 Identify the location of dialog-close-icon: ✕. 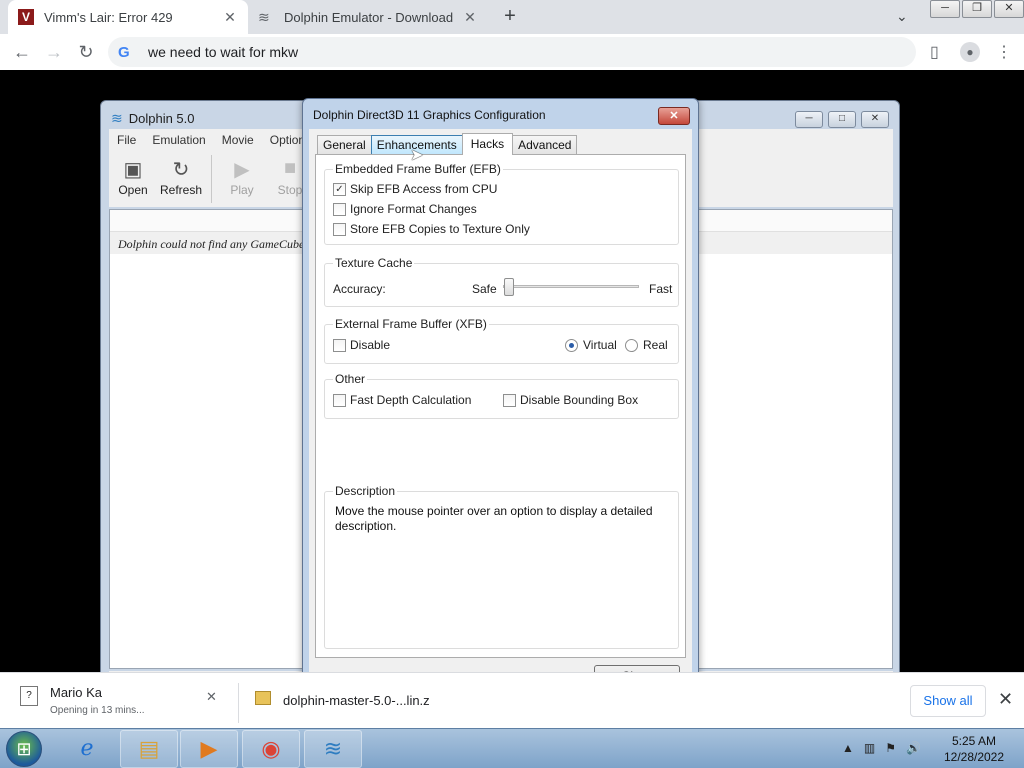
(674, 116).